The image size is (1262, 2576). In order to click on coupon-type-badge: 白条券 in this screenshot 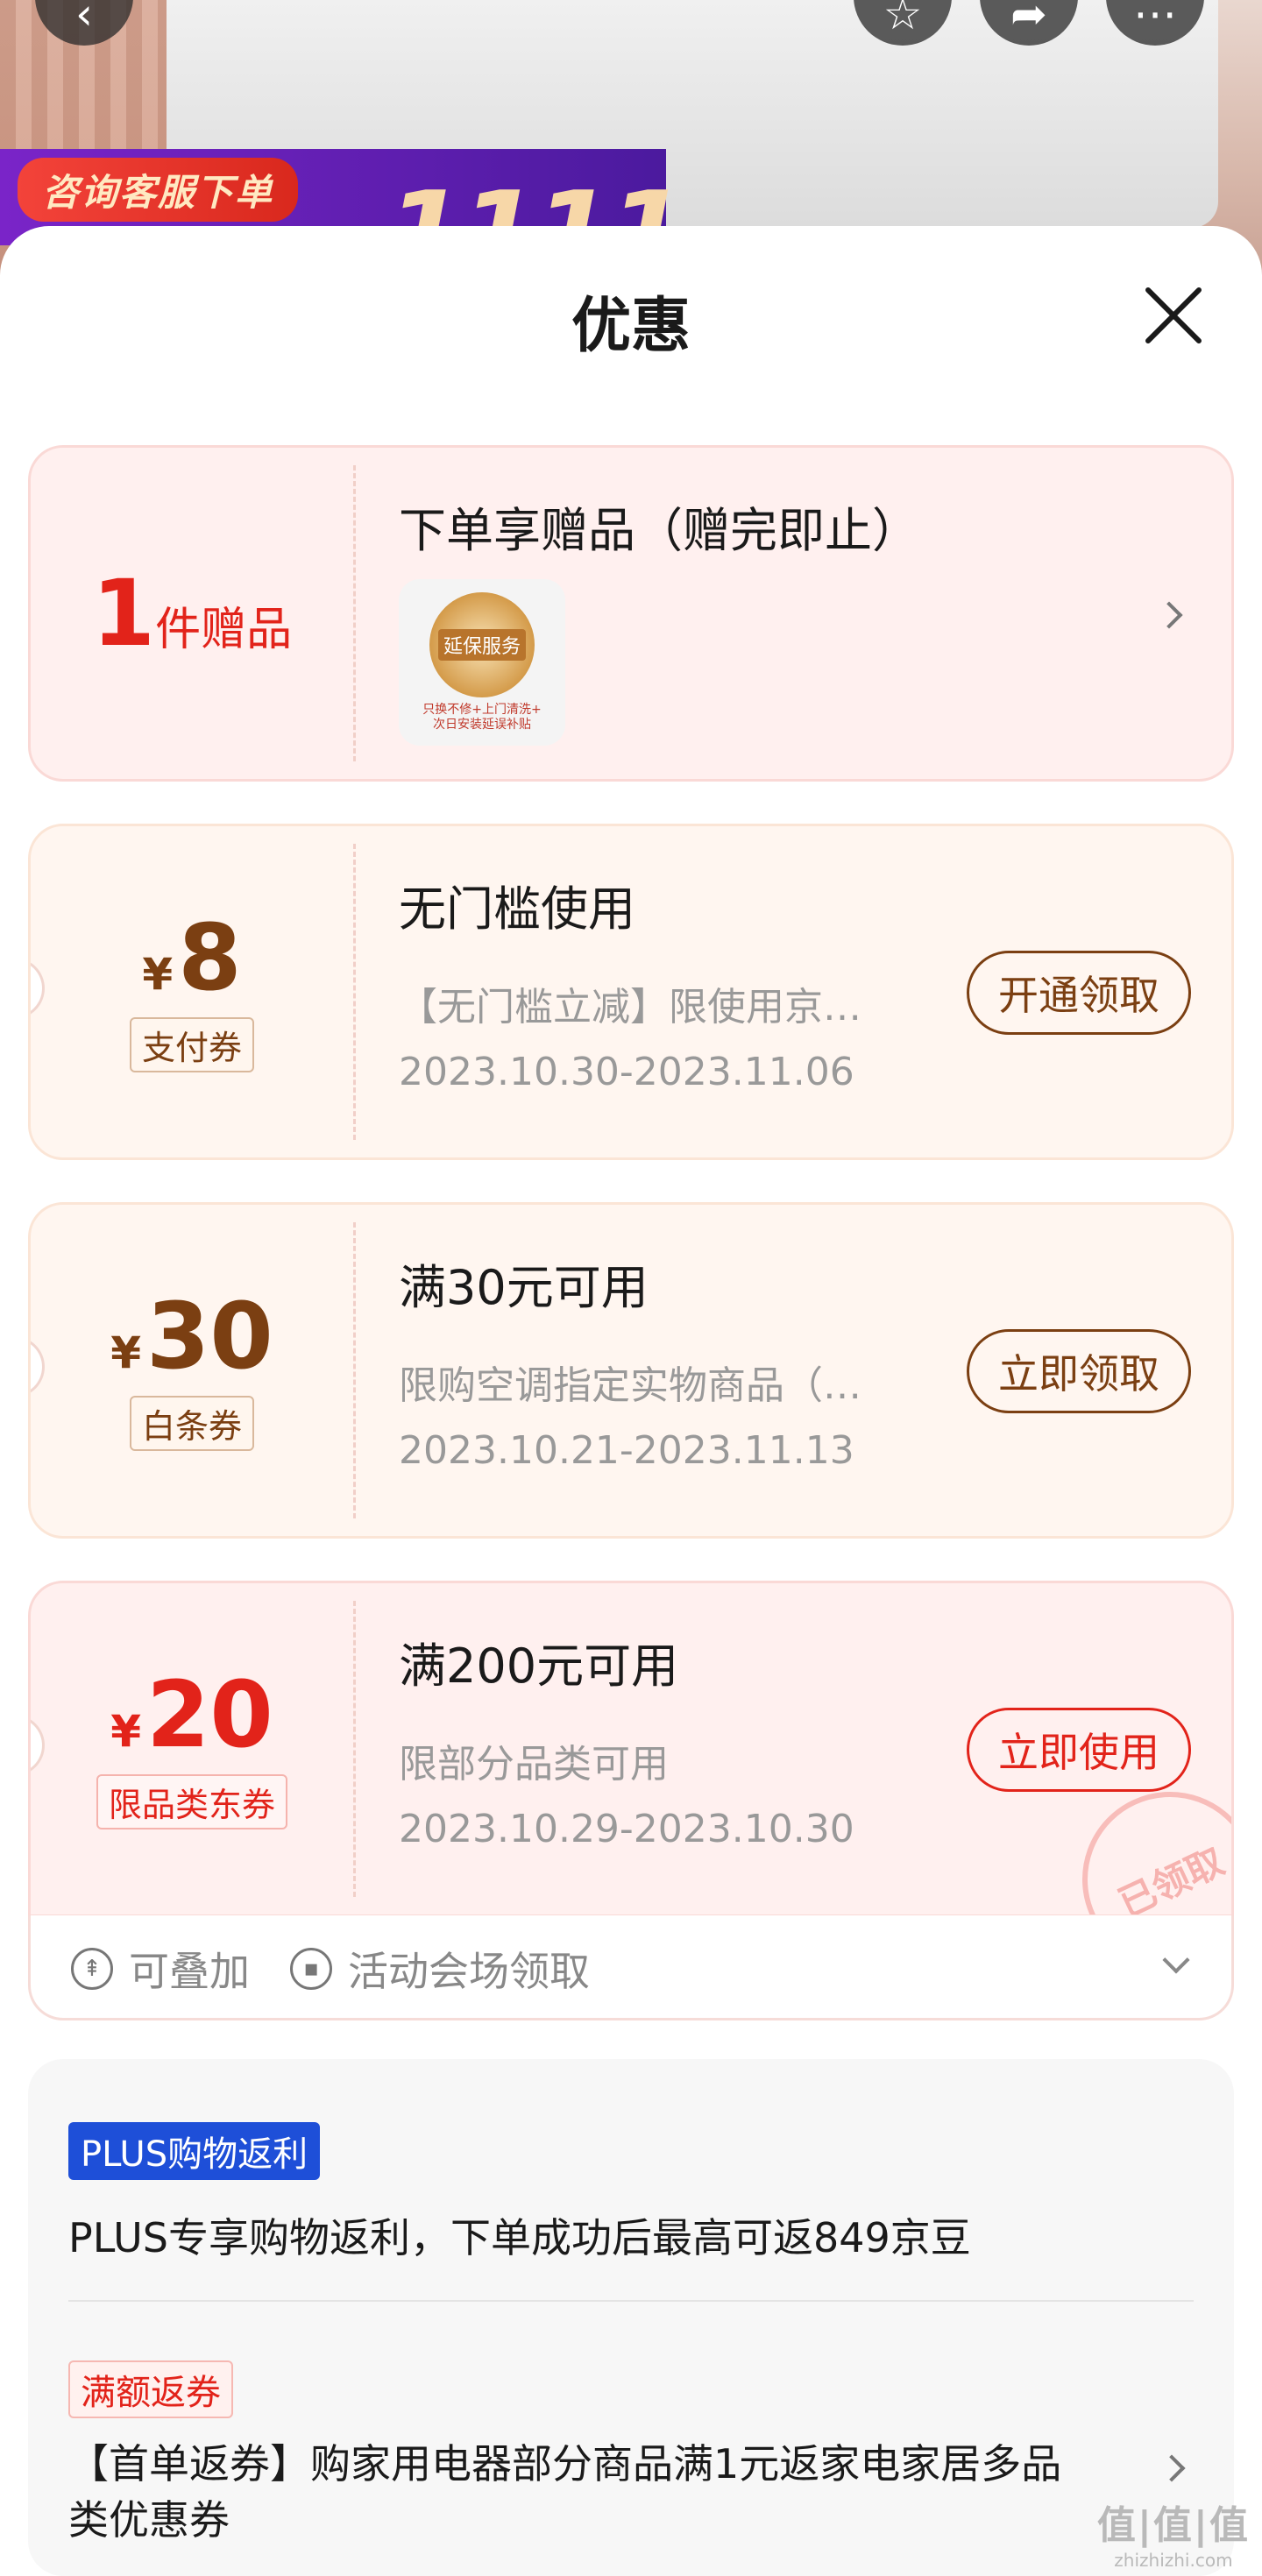, I will do `click(191, 1423)`.